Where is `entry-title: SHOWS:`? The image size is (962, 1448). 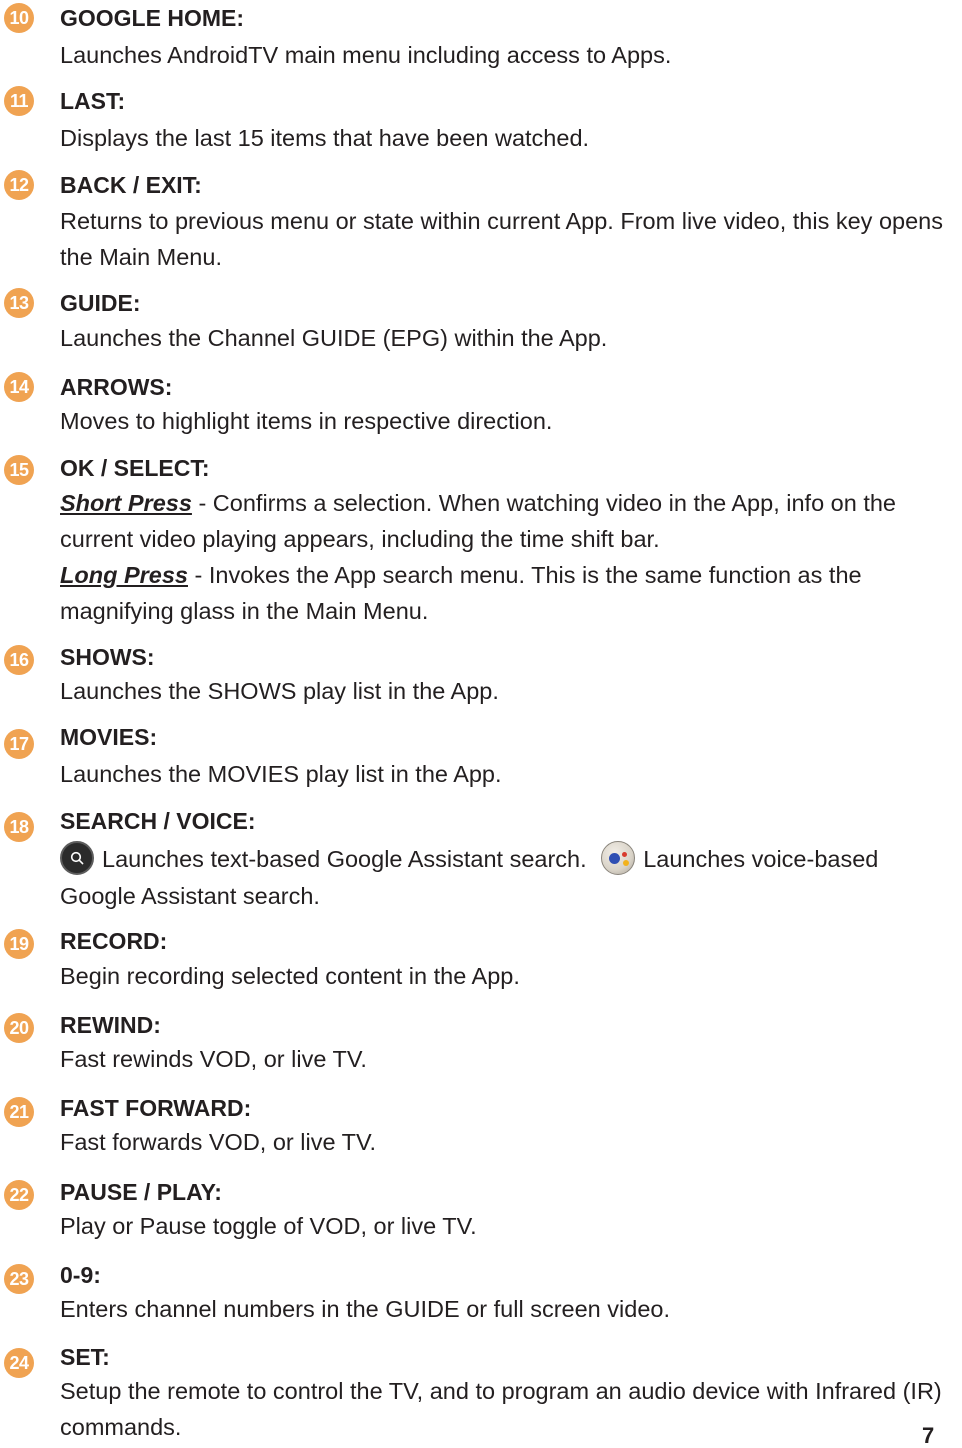 entry-title: SHOWS: is located at coordinates (107, 657).